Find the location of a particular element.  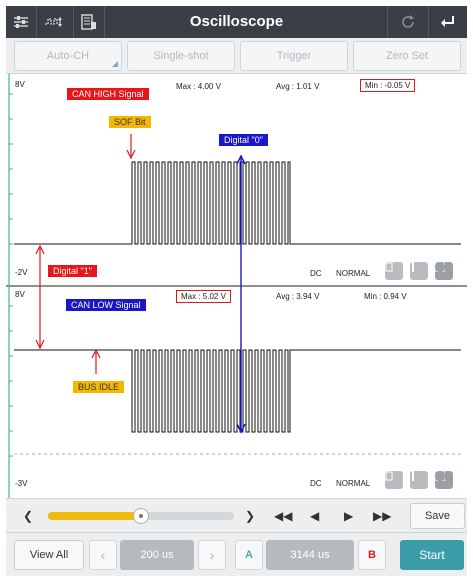

single-shot-button: Single-shot is located at coordinates (181, 56).